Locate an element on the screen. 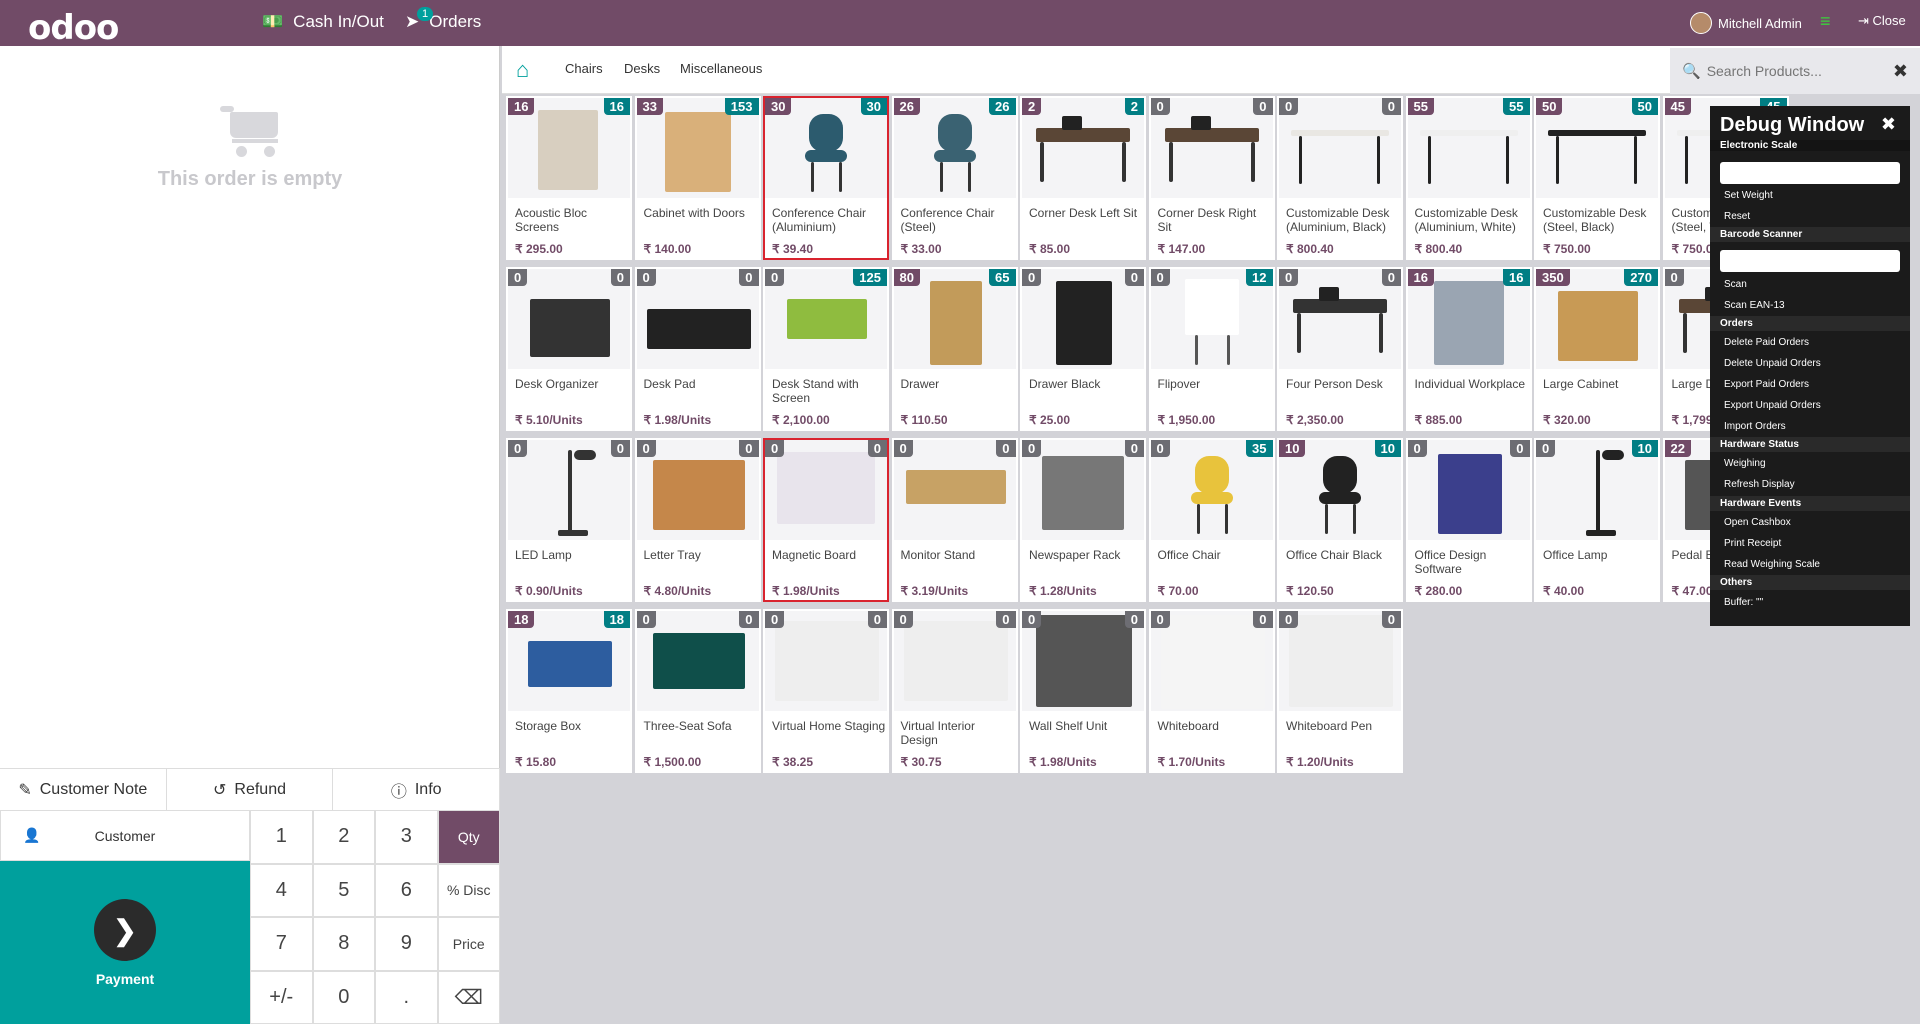 The height and width of the screenshot is (1024, 1920). product-name: Desk Stand with Screen is located at coordinates (829, 391).